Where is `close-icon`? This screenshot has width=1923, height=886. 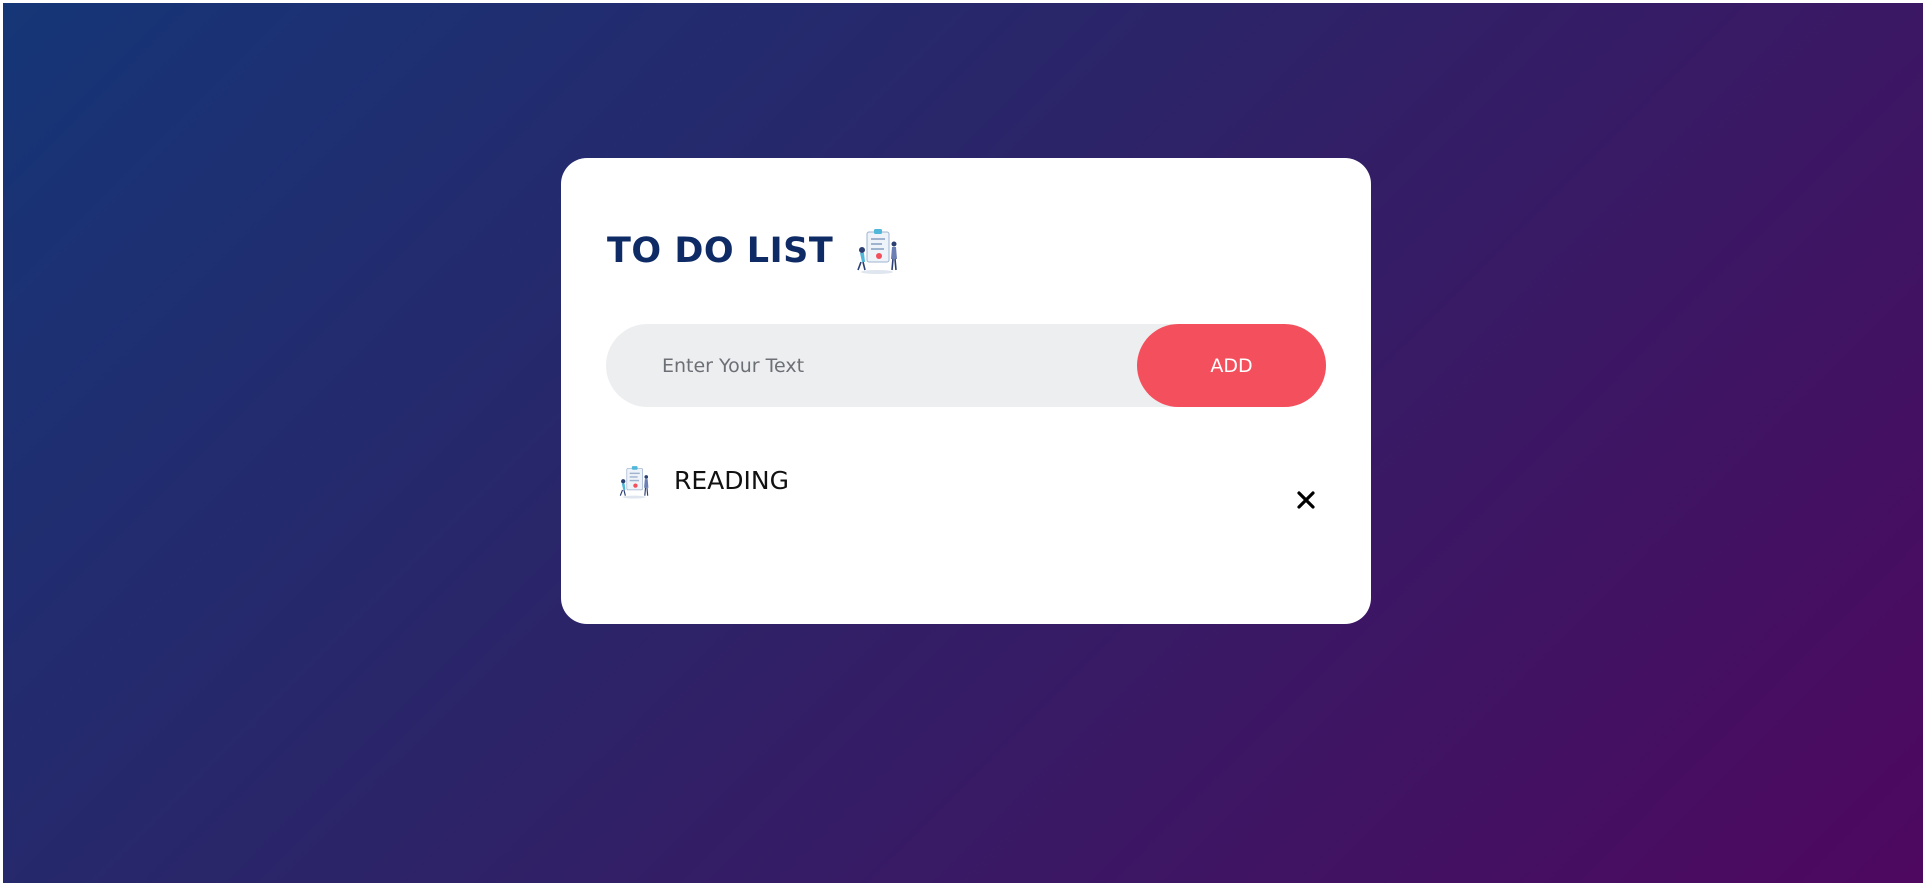
close-icon is located at coordinates (1306, 500).